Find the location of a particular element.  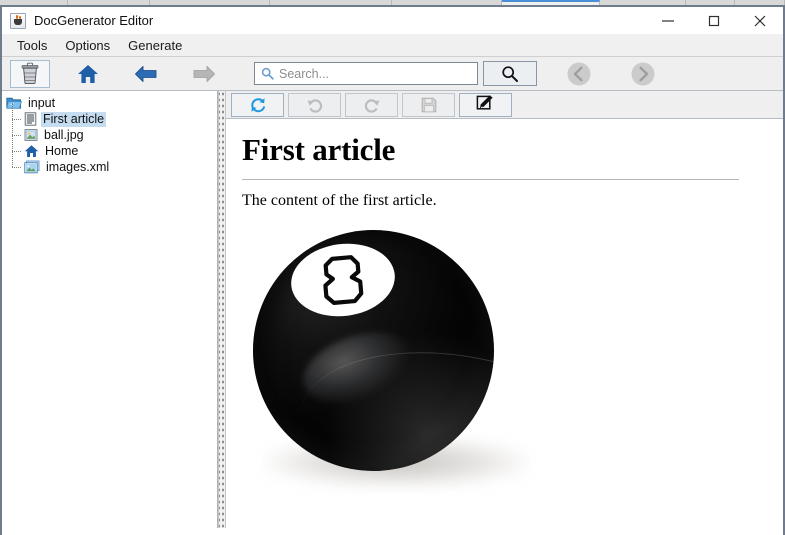

menu-bar: Tools Options Generate is located at coordinates (392, 45).